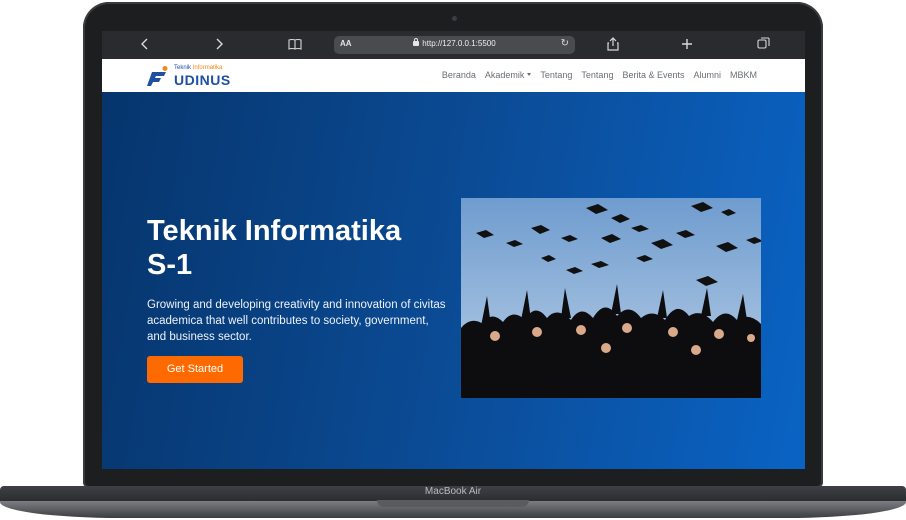  What do you see at coordinates (195, 369) in the screenshot?
I see `get-started-button: Get Started` at bounding box center [195, 369].